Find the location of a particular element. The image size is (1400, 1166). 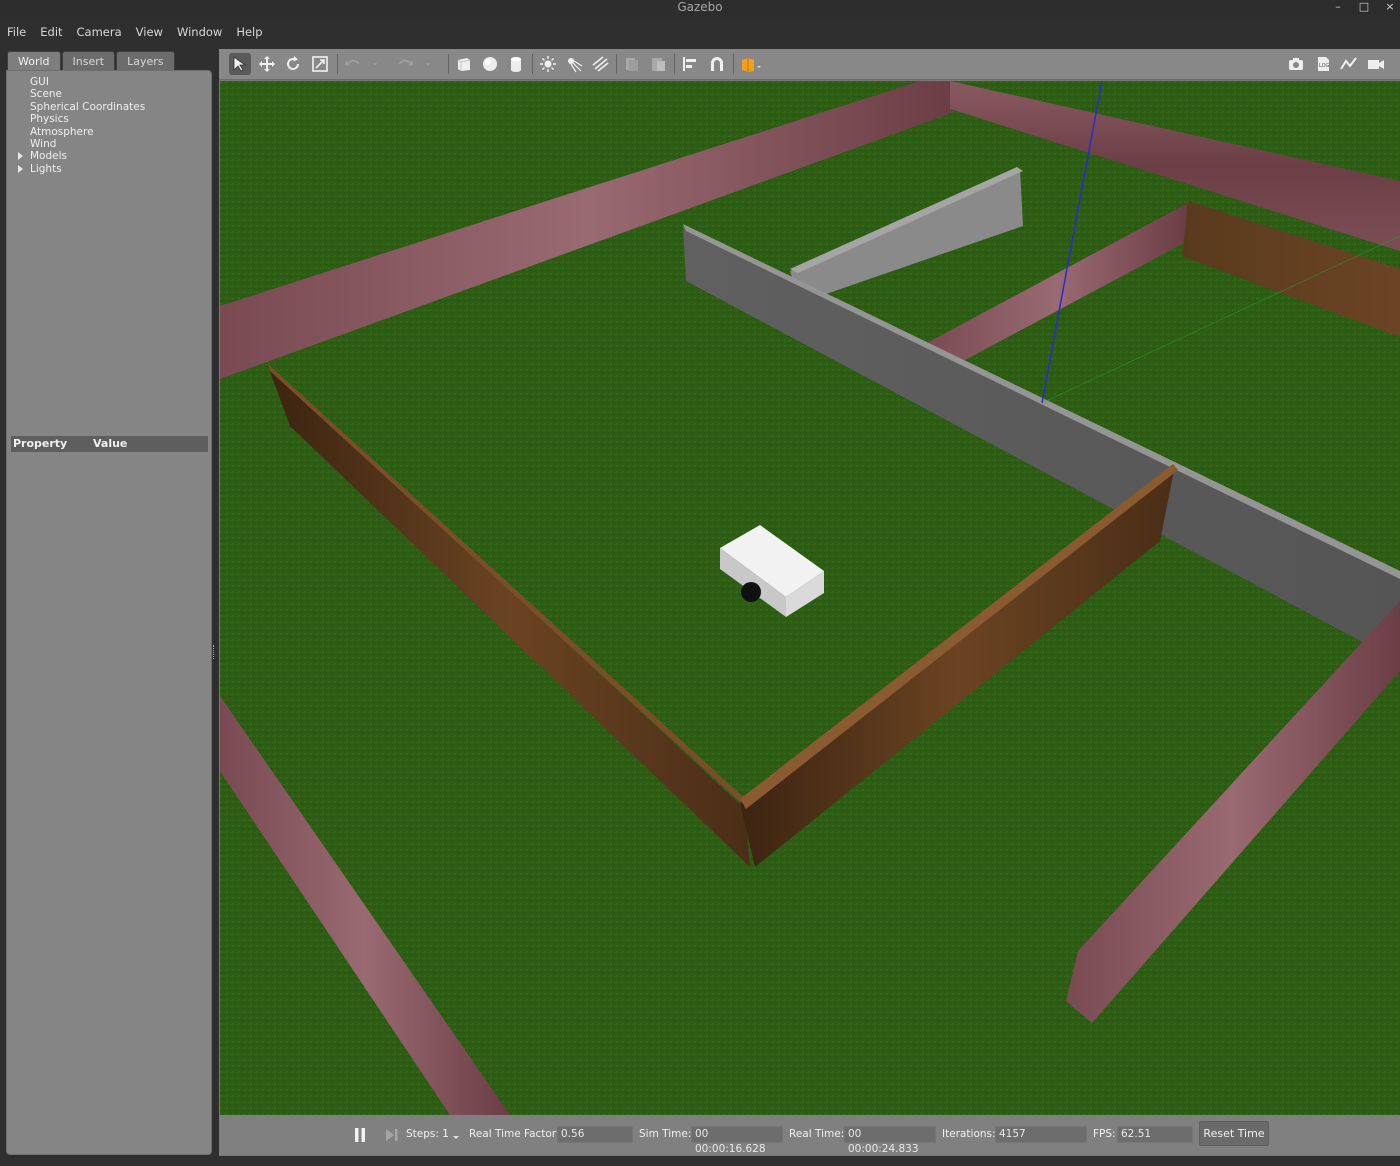

copy-button is located at coordinates (632, 64).